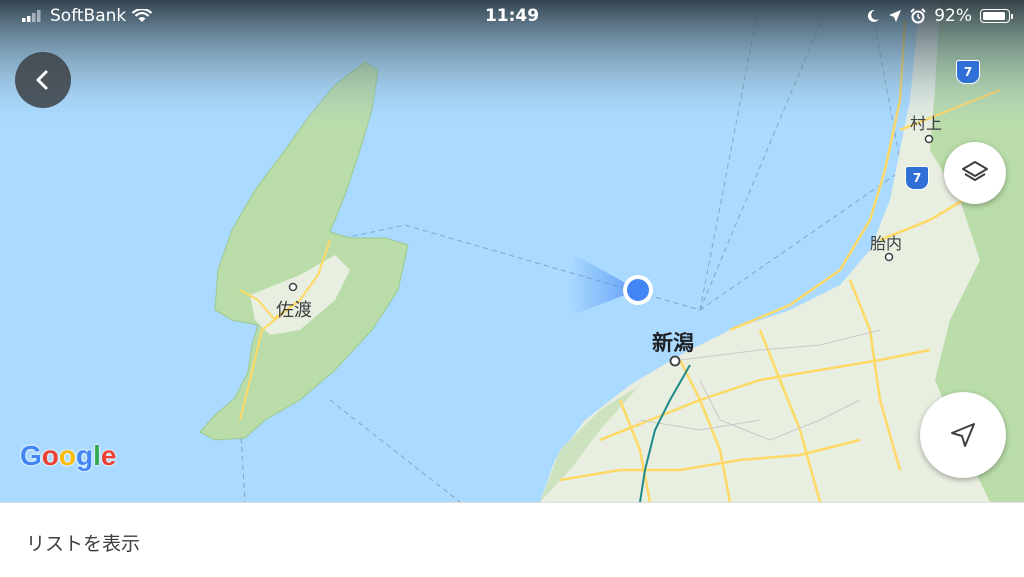 Image resolution: width=1024 pixels, height=577 pixels. I want to click on layers-icon, so click(975, 171).